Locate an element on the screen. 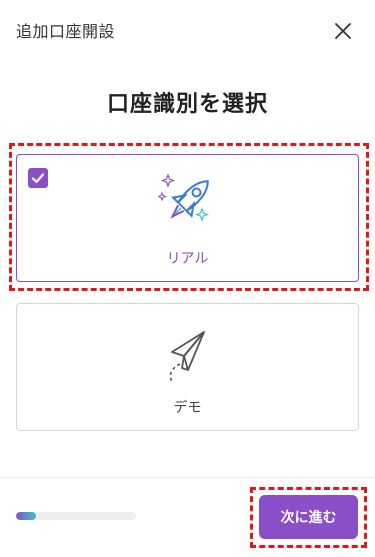 The height and width of the screenshot is (557, 375). progress-bar is located at coordinates (76, 516).